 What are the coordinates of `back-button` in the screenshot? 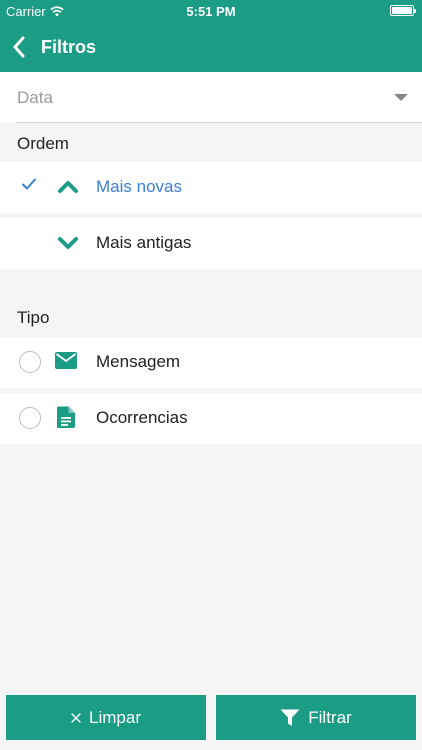 It's located at (19, 47).